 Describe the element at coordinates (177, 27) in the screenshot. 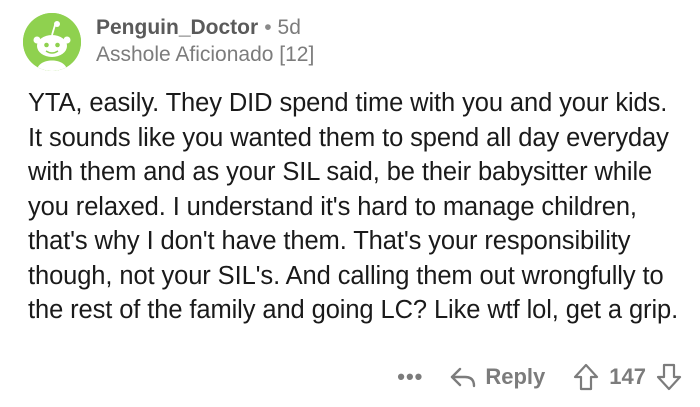

I see `username: Penguin_Doctor` at that location.